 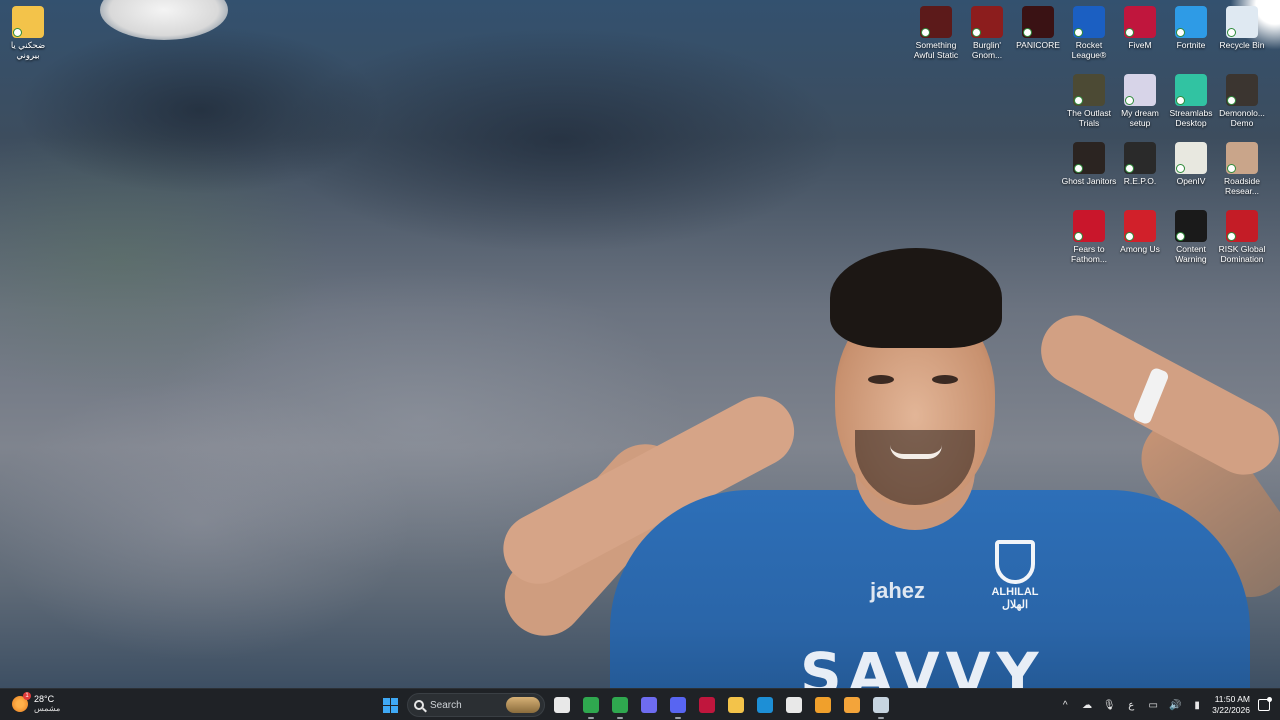 I want to click on desktop-shortcut: Streamlabs Desktop, so click(x=1191, y=101).